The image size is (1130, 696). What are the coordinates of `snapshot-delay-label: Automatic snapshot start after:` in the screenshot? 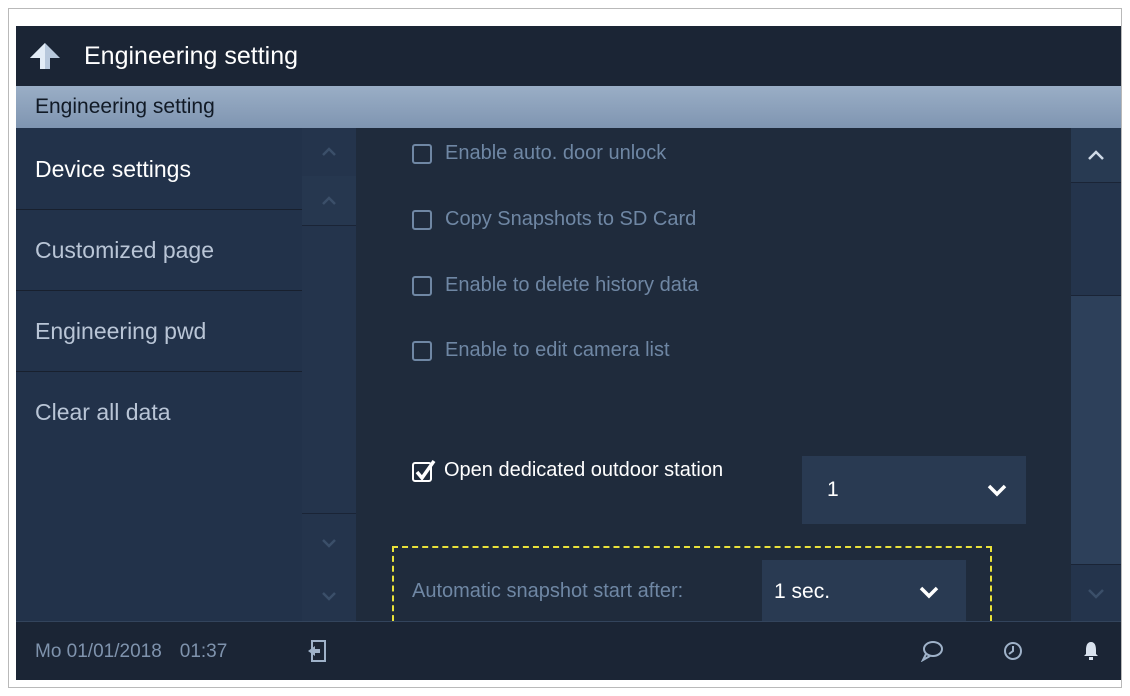 It's located at (548, 591).